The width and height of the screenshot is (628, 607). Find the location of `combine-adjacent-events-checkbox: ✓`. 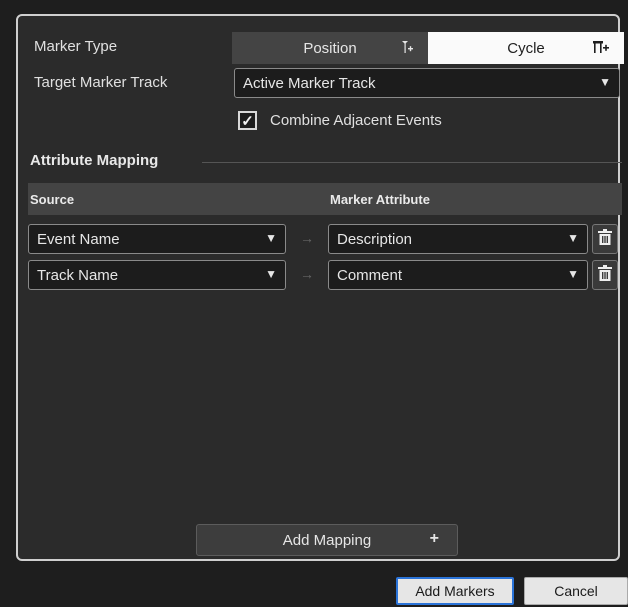

combine-adjacent-events-checkbox: ✓ is located at coordinates (247, 120).